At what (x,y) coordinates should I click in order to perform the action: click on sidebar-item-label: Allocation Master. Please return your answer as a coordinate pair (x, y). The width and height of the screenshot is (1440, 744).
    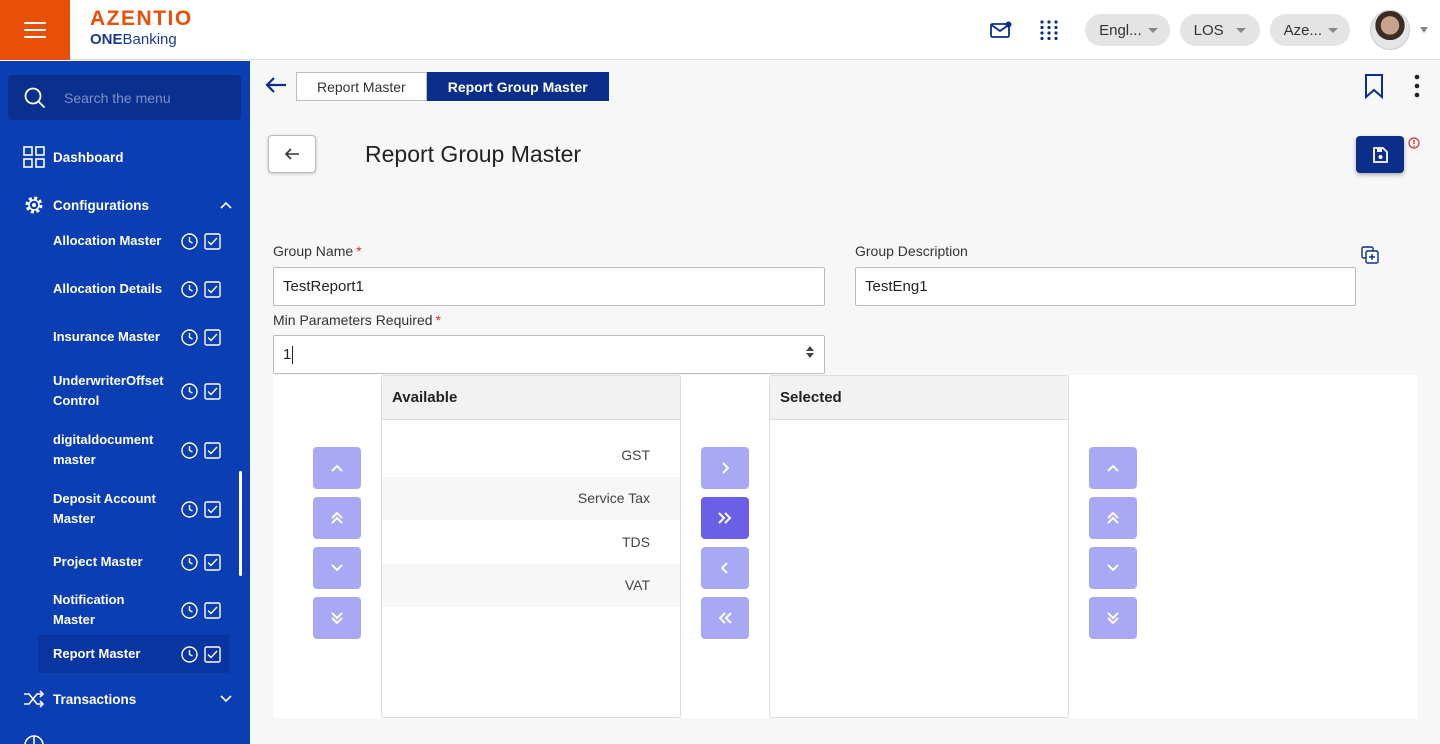
    Looking at the image, I should click on (107, 240).